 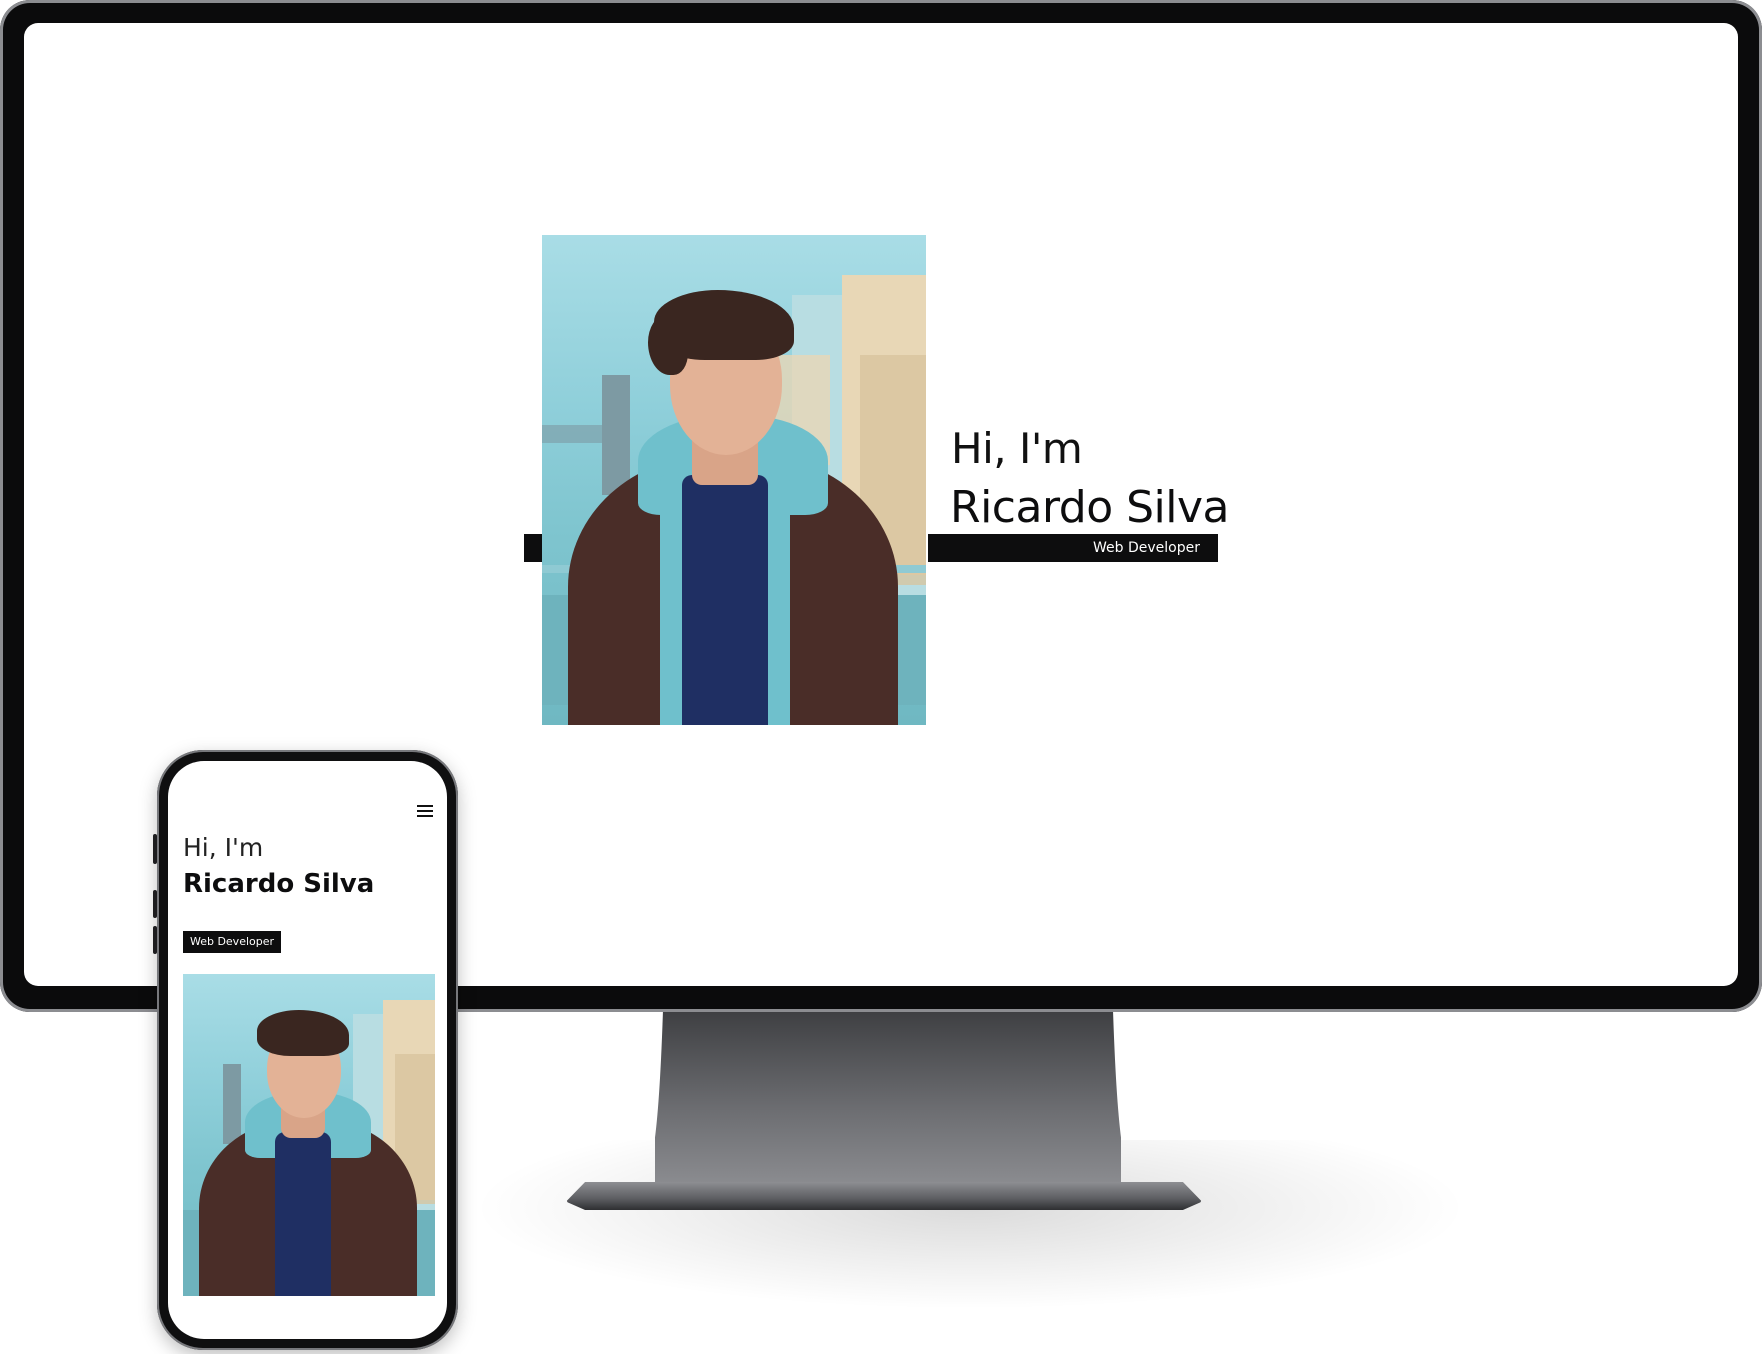 I want to click on mobile-name-heading: Ricardo Silva, so click(x=279, y=884).